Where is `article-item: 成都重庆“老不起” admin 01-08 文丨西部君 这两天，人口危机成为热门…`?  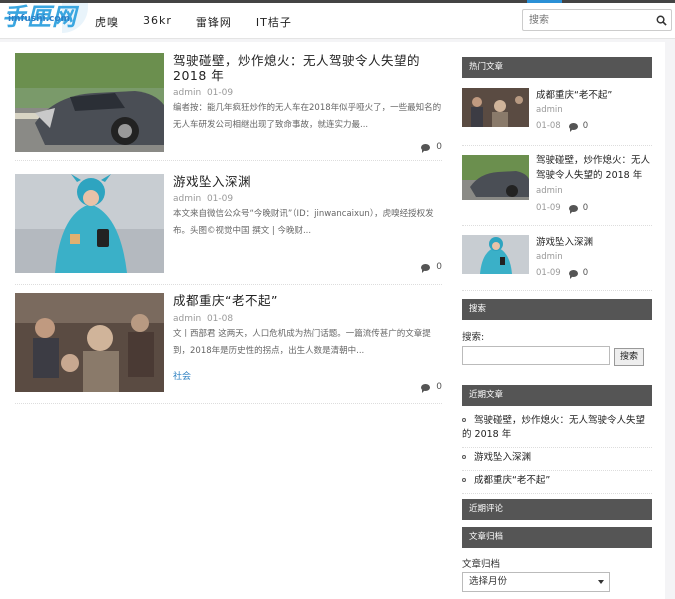
article-item: 成都重庆“老不起” admin 01-08 文丨西部君 这两天，人口危机成为热门… is located at coordinates (228, 348).